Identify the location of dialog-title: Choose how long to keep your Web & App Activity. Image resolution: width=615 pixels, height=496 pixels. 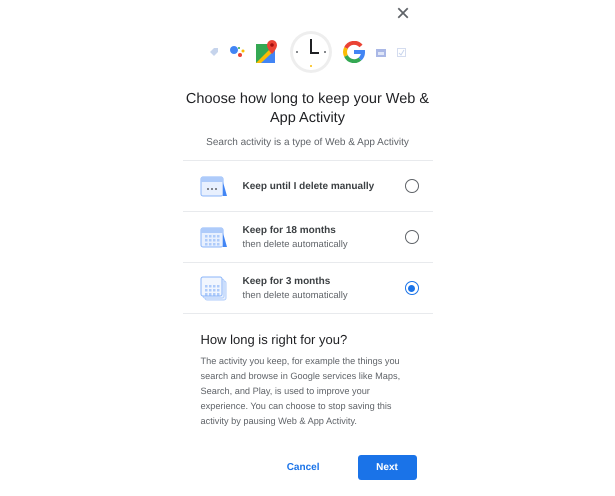
(307, 109).